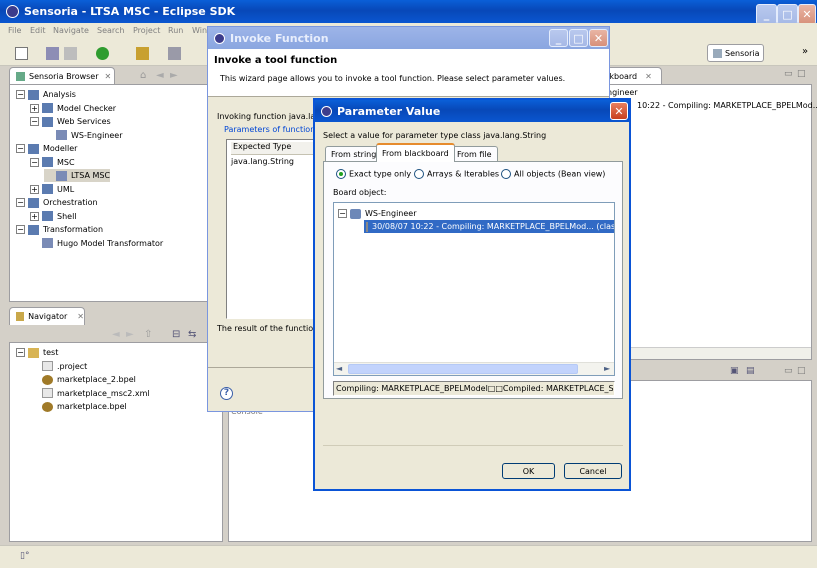  What do you see at coordinates (21, 53) in the screenshot?
I see `new-icon` at bounding box center [21, 53].